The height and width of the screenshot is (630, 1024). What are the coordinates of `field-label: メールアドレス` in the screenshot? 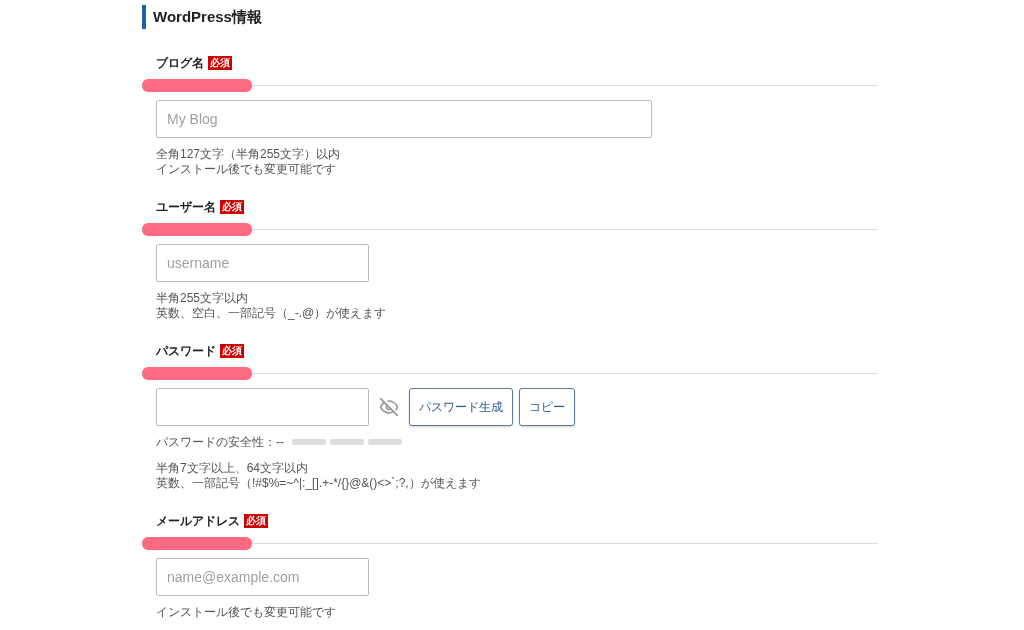 It's located at (198, 521).